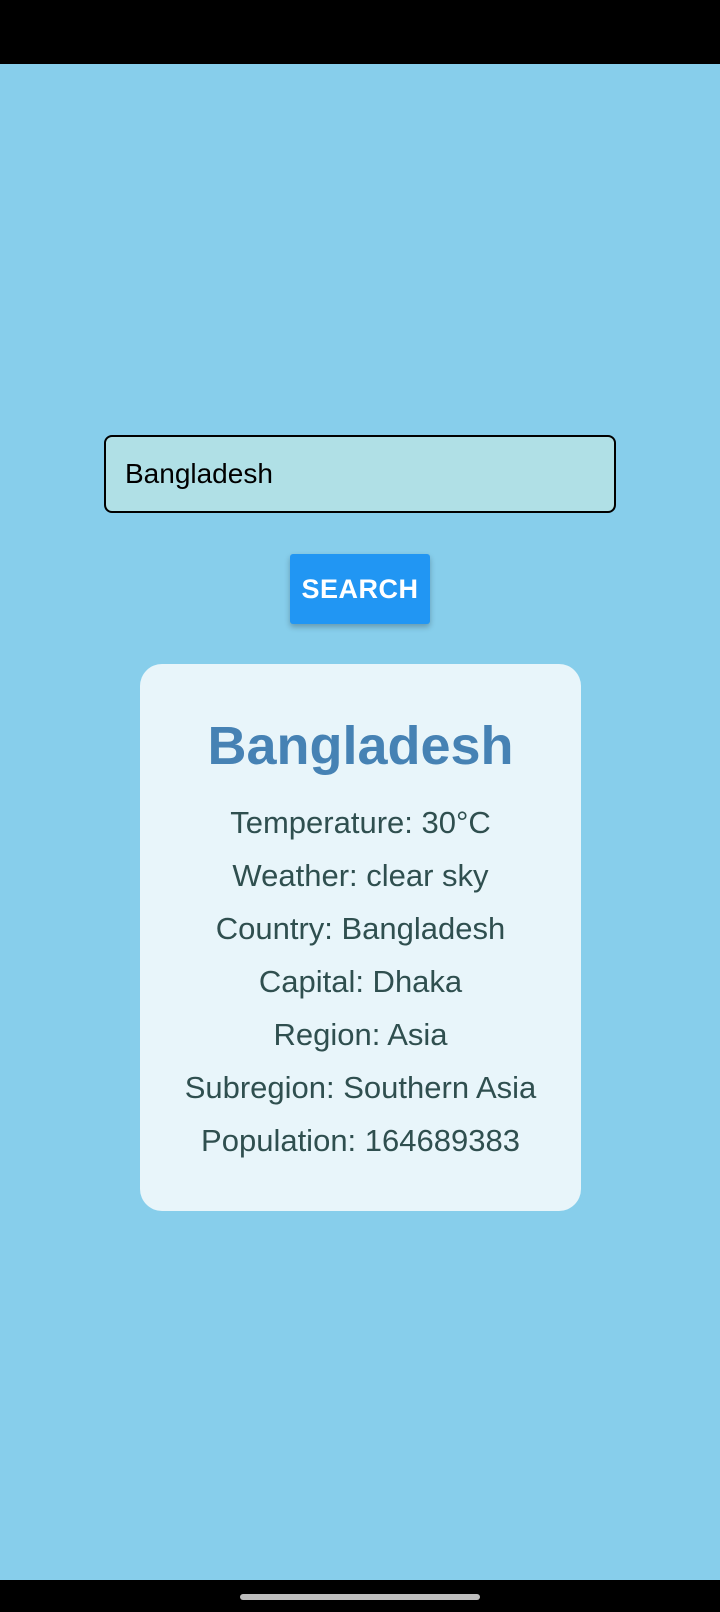  I want to click on status-bar, so click(360, 32).